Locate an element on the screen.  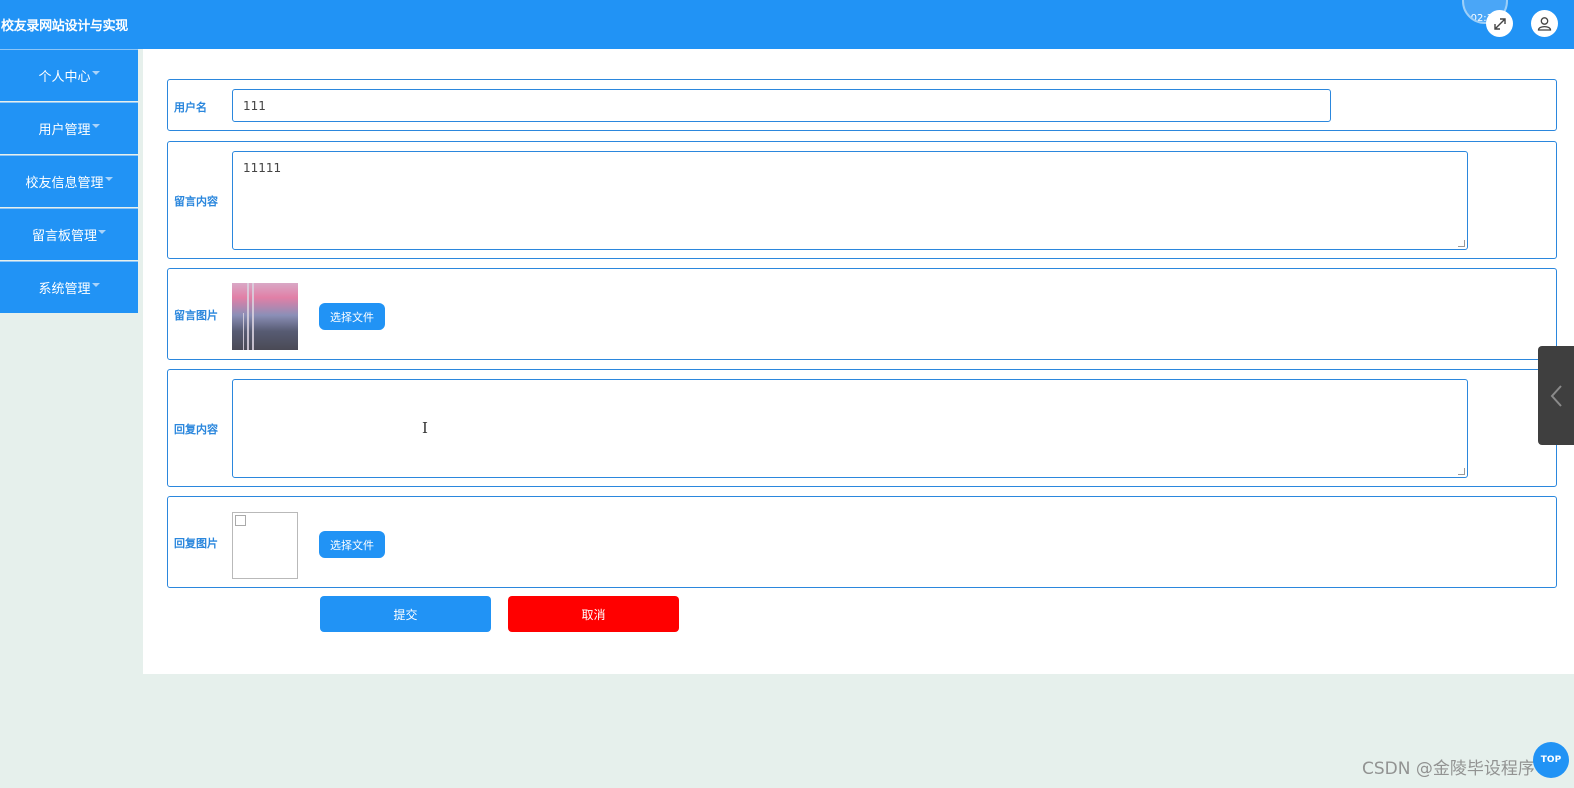
message-row: 留言内容 11111 is located at coordinates (862, 200).